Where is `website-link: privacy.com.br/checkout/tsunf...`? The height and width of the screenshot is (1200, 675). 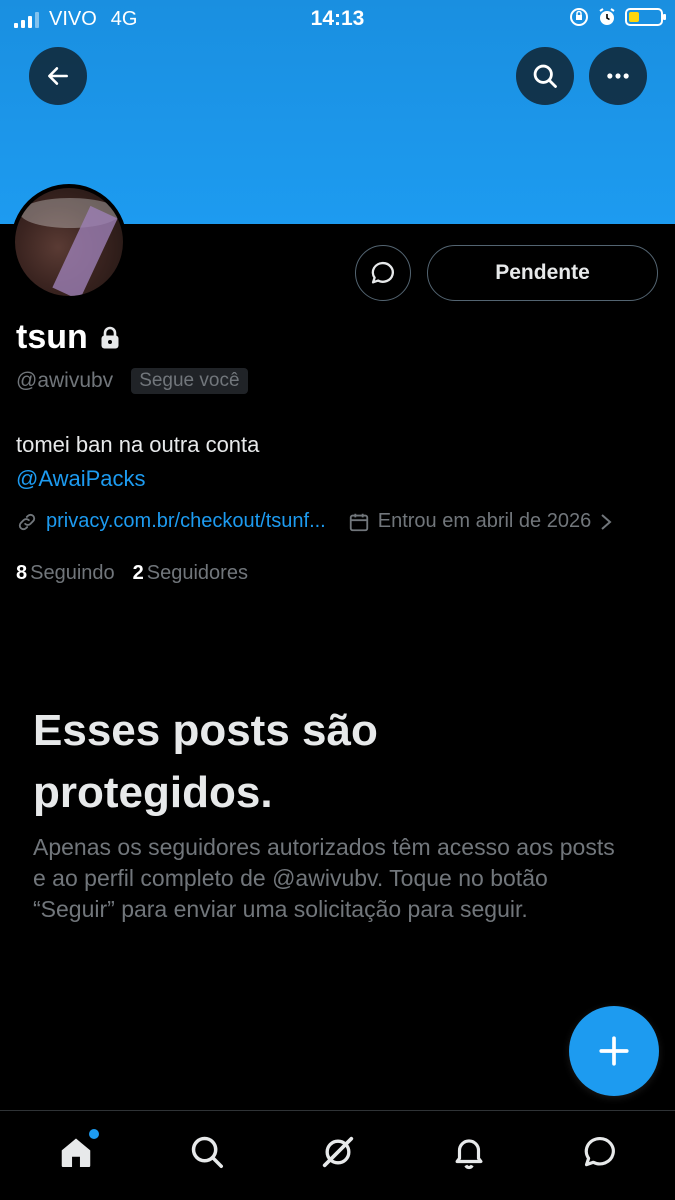 website-link: privacy.com.br/checkout/tsunf... is located at coordinates (186, 521).